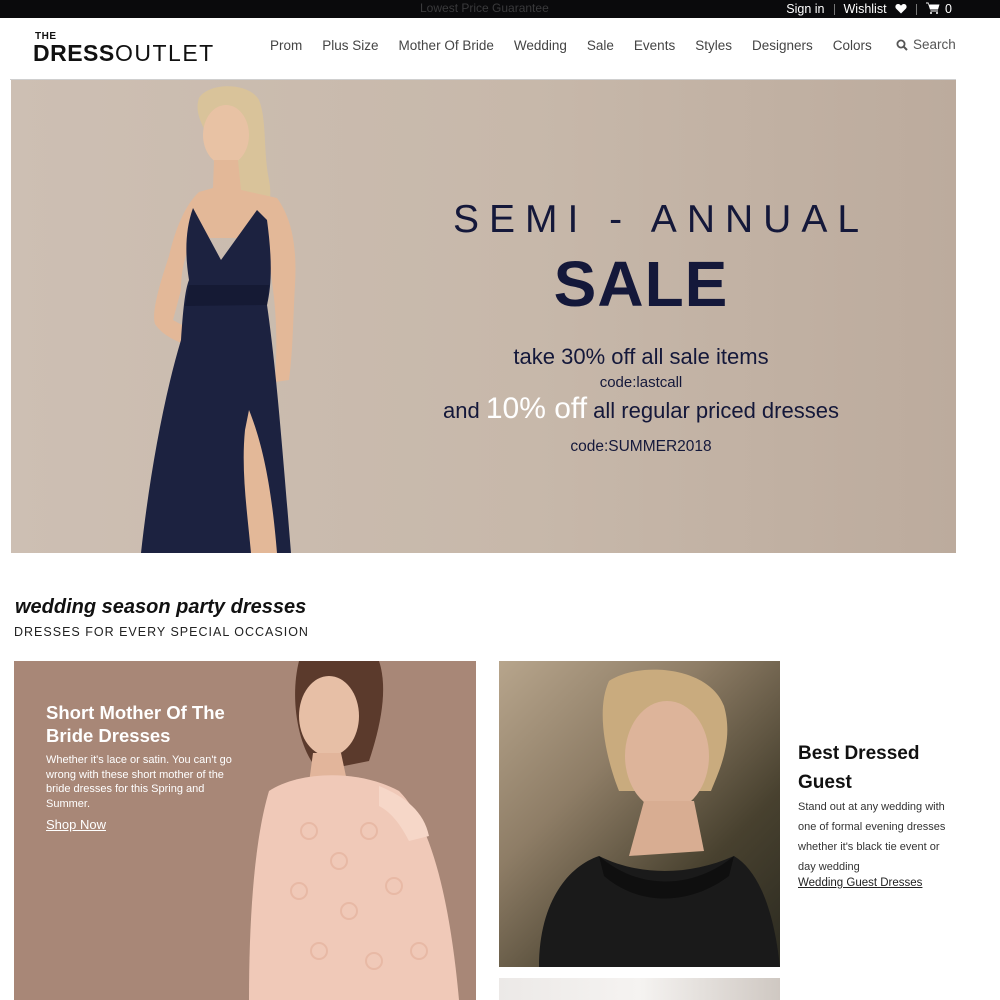  I want to click on search-label: Search, so click(934, 44).